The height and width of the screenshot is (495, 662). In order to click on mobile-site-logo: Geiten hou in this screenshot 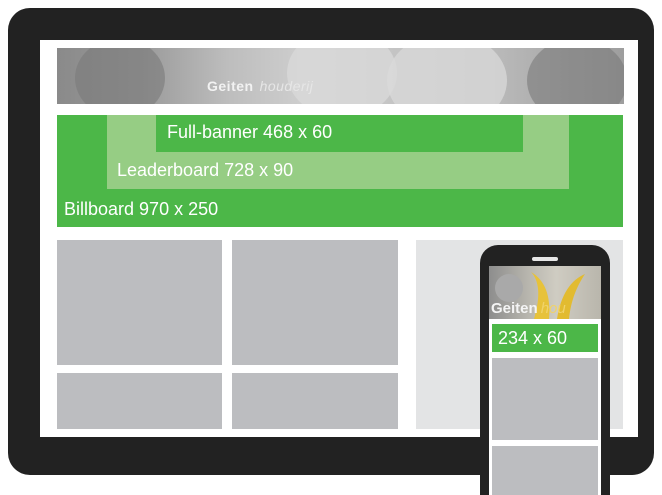, I will do `click(528, 308)`.